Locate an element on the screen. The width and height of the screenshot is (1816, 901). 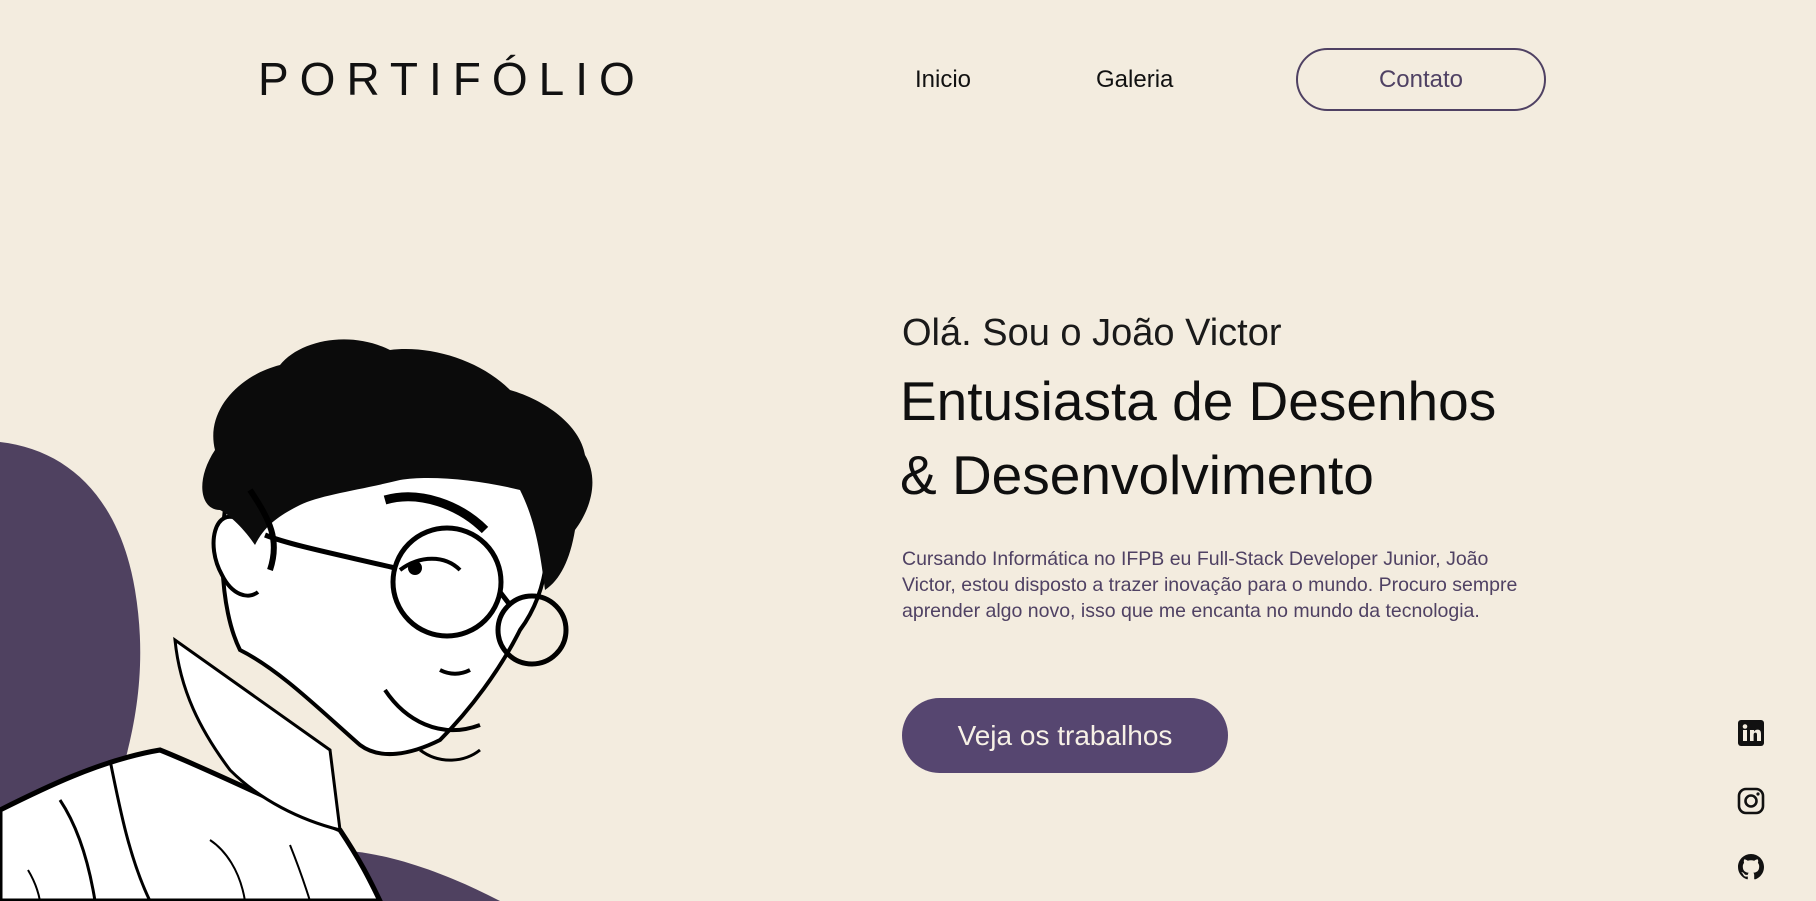
hero-headline: Entusiasta de Desenhos & Desenvolvimento is located at coordinates (1260, 438).